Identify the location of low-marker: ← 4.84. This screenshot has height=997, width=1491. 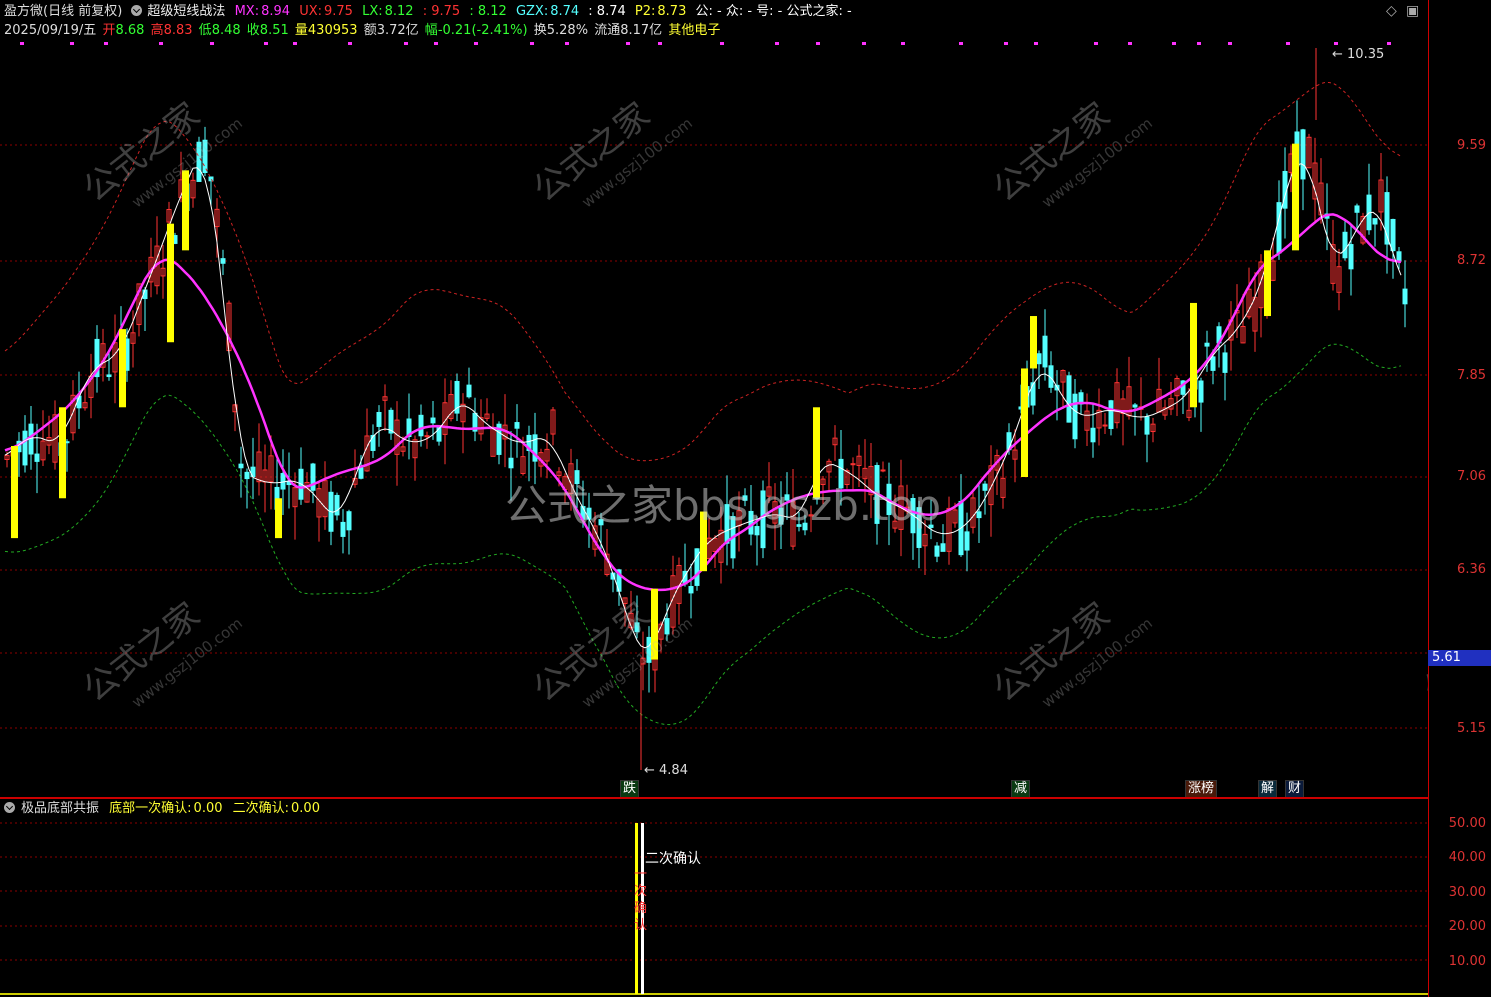
(666, 770).